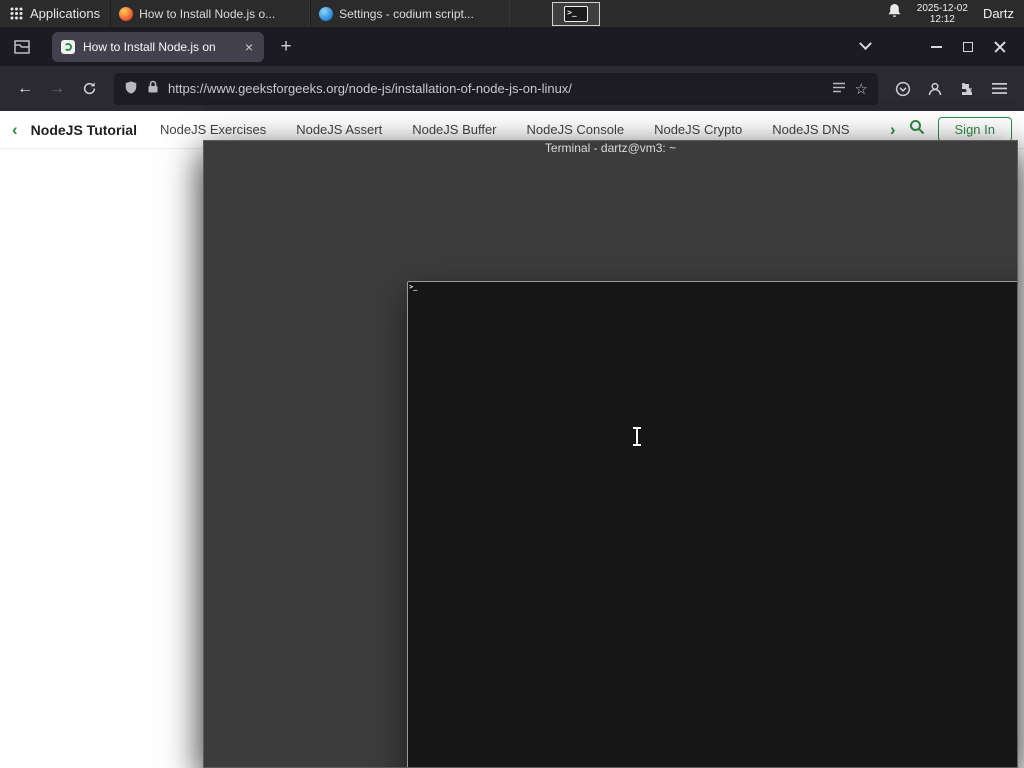 This screenshot has width=1024, height=768. What do you see at coordinates (25, 89) in the screenshot?
I see `back-button: ←` at bounding box center [25, 89].